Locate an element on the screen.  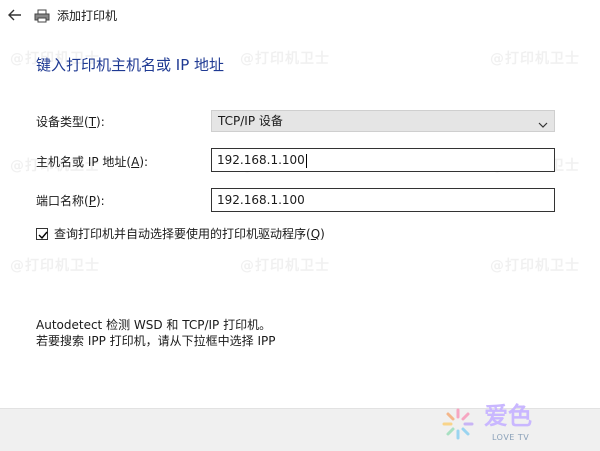
text-caret is located at coordinates (306, 160).